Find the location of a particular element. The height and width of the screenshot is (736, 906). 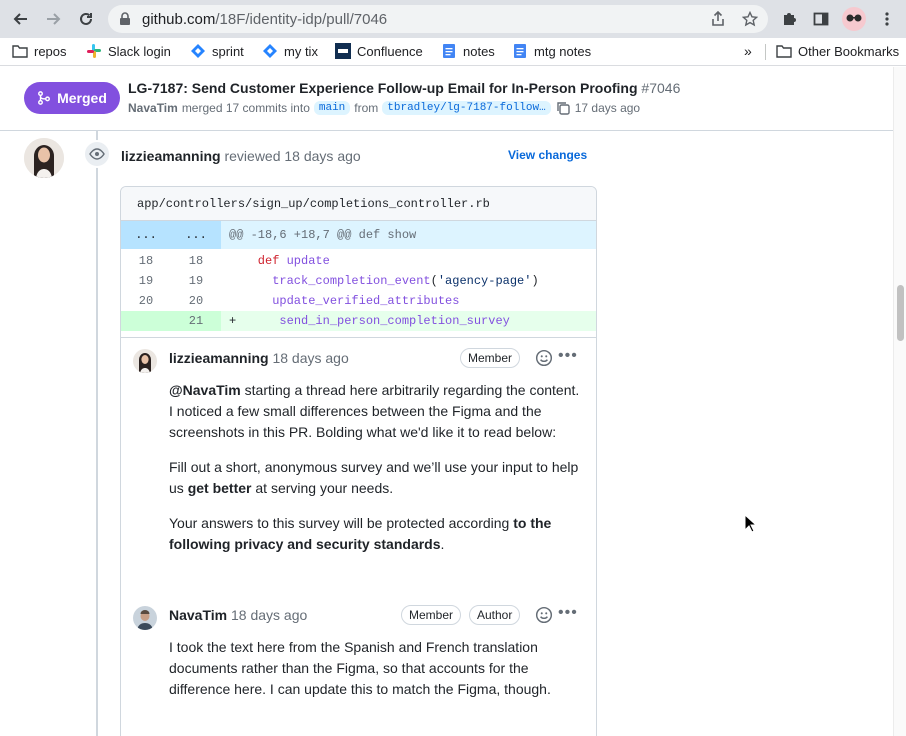

bookmarks-overflow-button: » is located at coordinates (748, 51).